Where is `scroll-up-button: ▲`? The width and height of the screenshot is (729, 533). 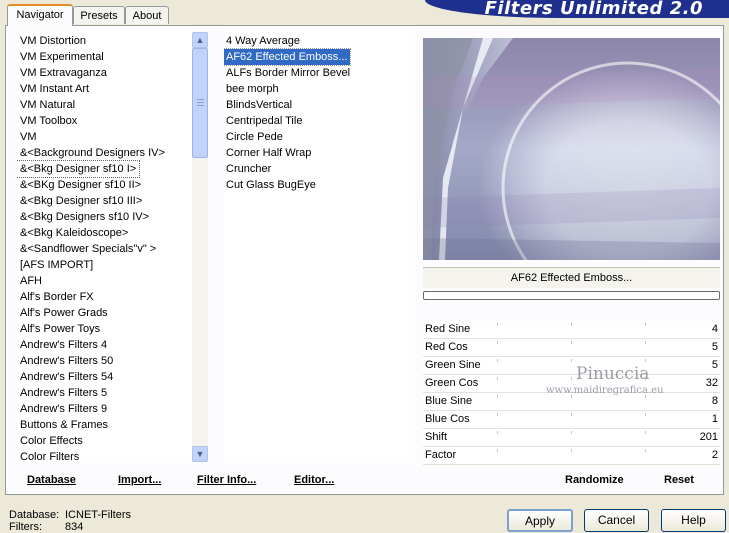 scroll-up-button: ▲ is located at coordinates (200, 40).